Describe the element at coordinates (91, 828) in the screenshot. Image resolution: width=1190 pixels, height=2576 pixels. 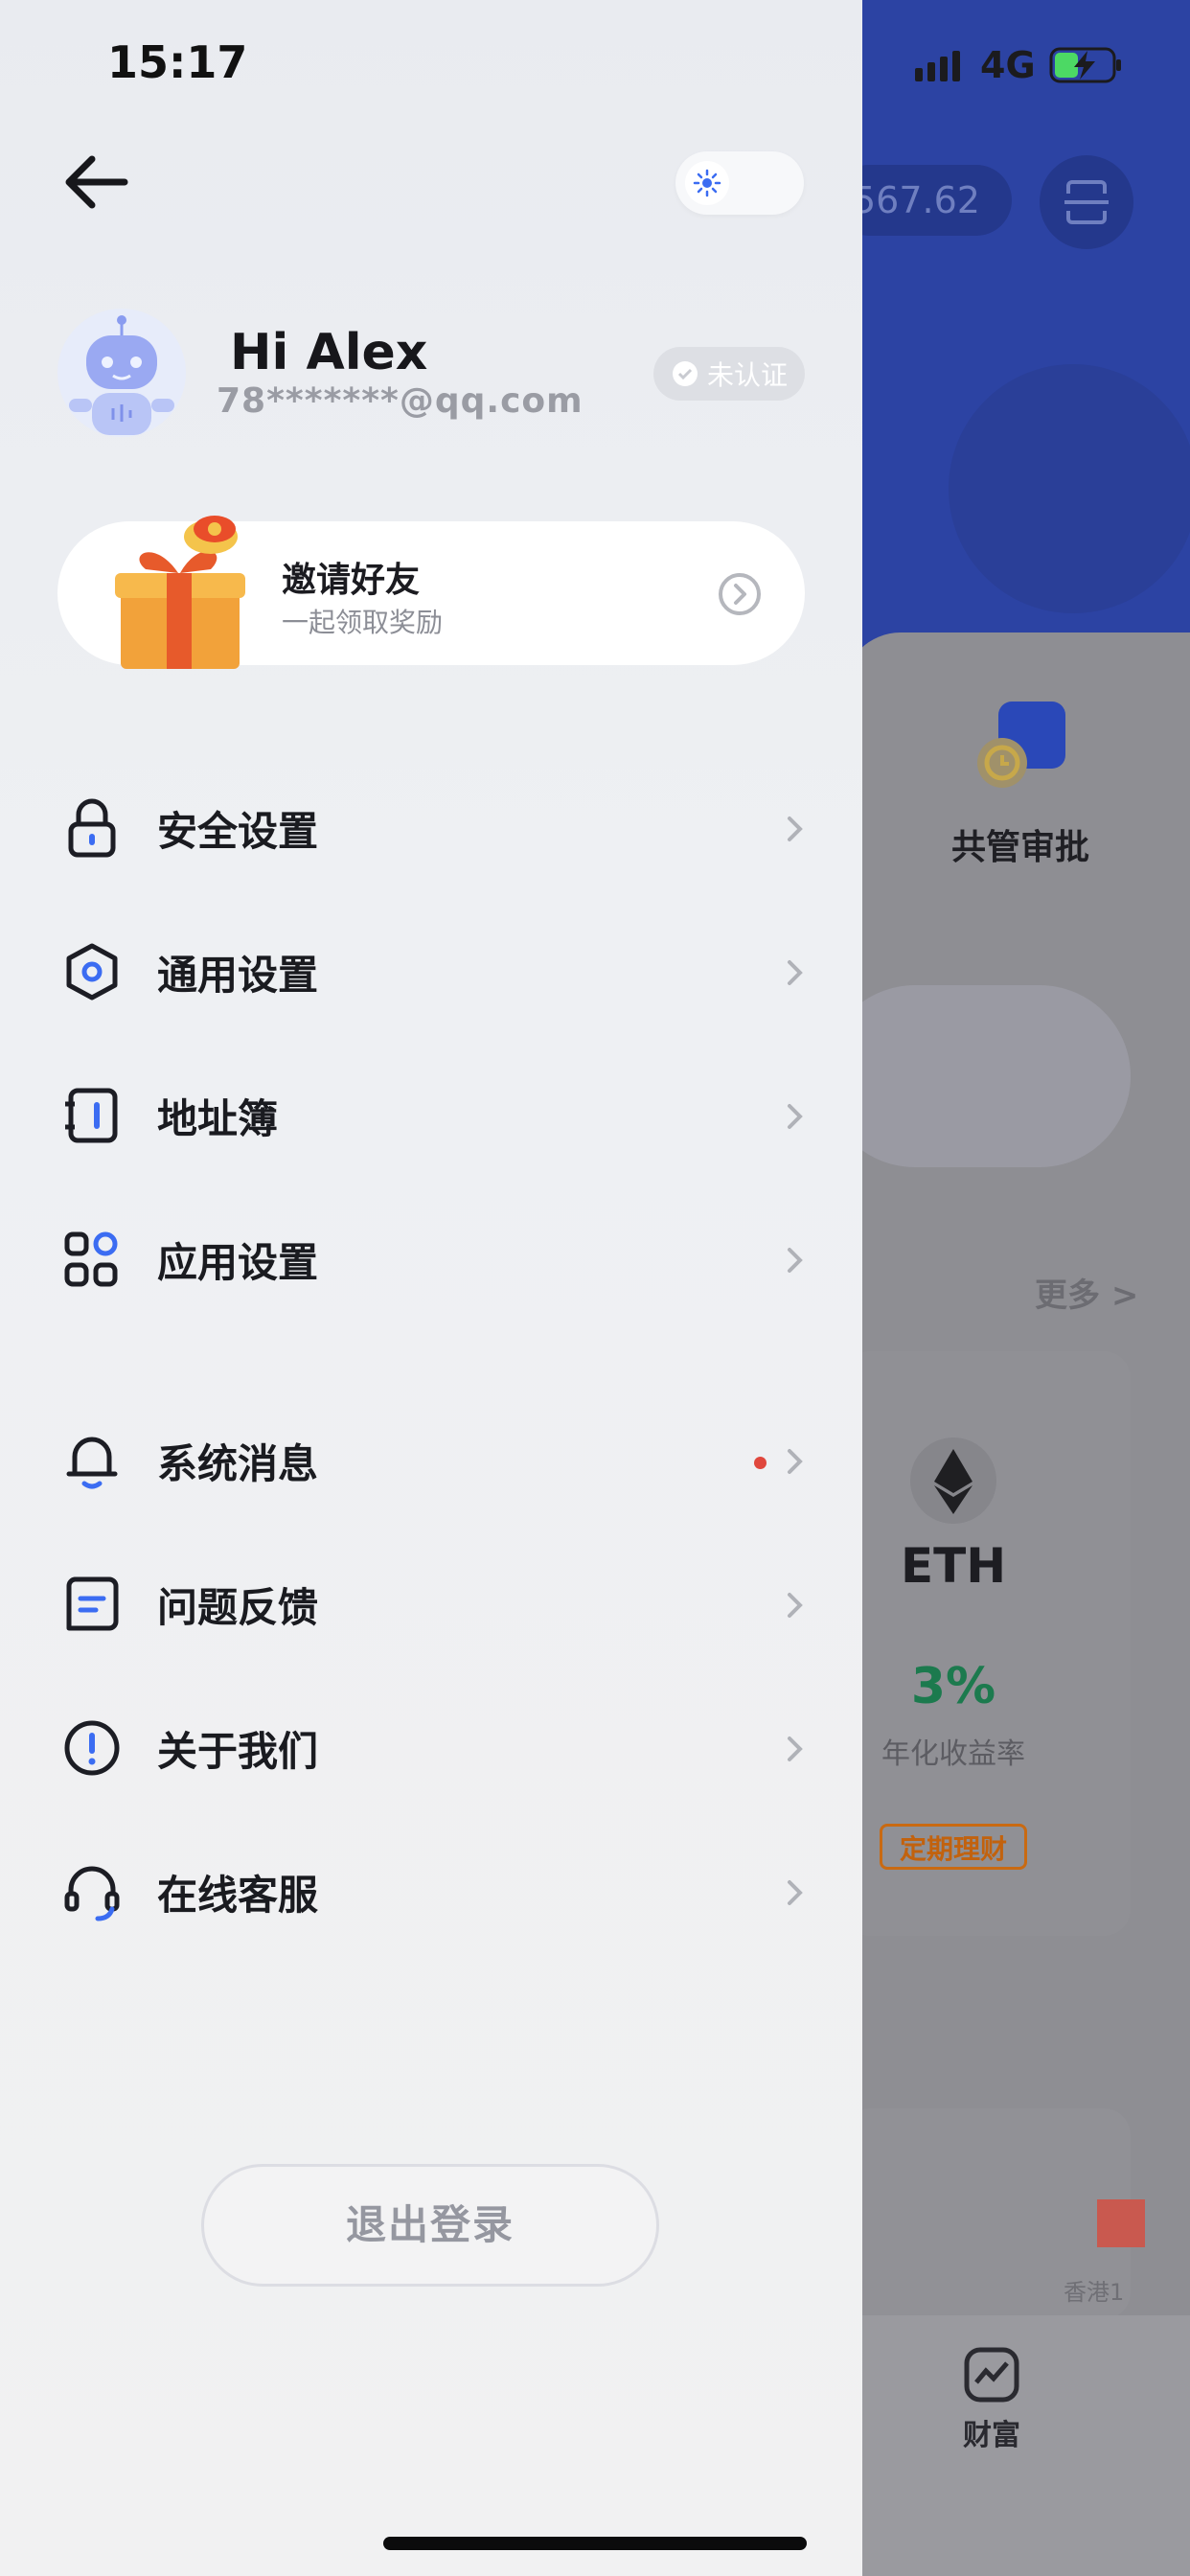
I see `lock-icon` at that location.